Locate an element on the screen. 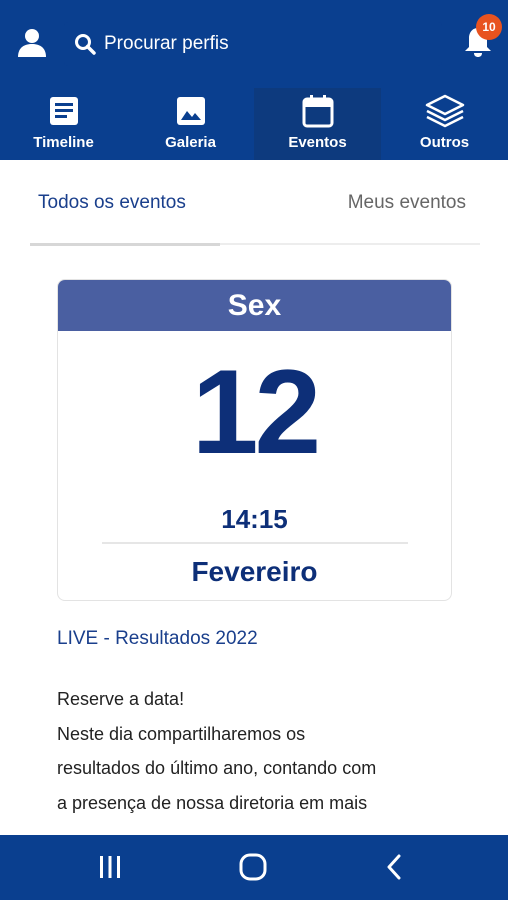  search-box is located at coordinates (253, 44).